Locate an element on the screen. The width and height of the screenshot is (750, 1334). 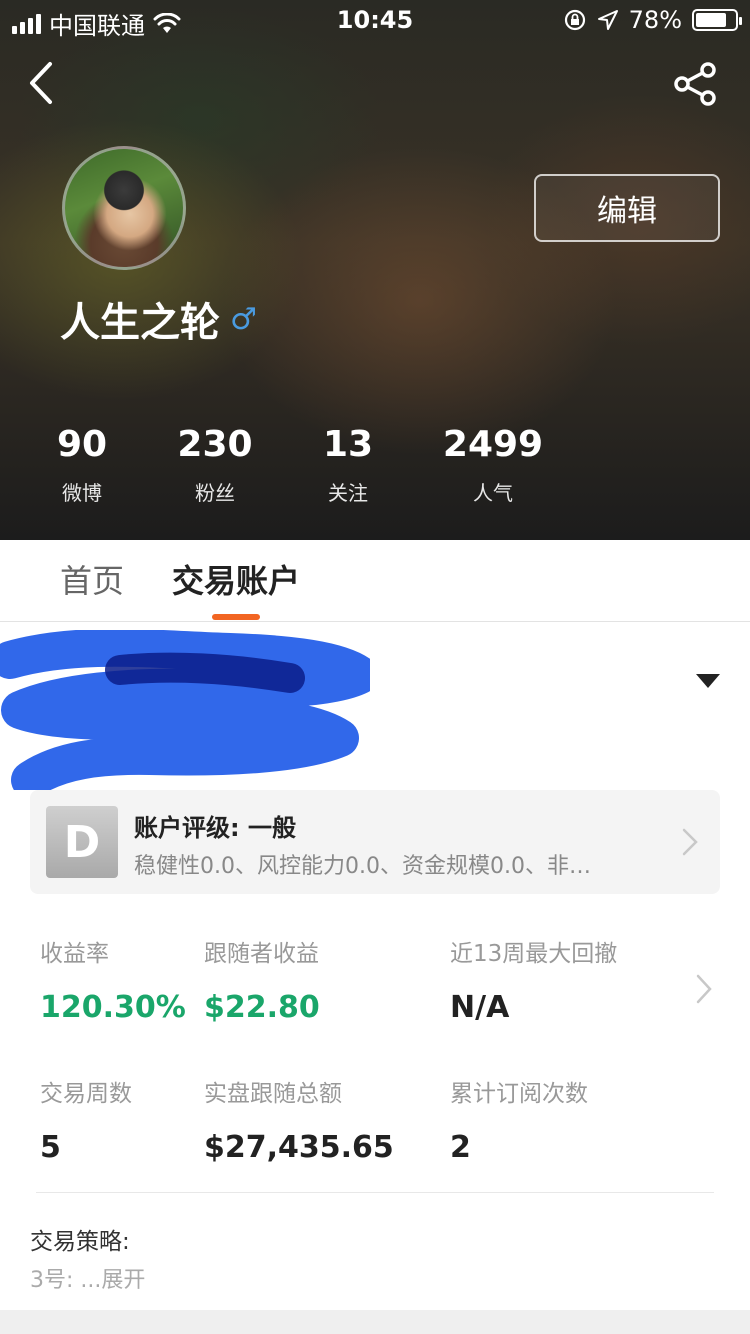
account-dropdown-icon is located at coordinates (708, 681).